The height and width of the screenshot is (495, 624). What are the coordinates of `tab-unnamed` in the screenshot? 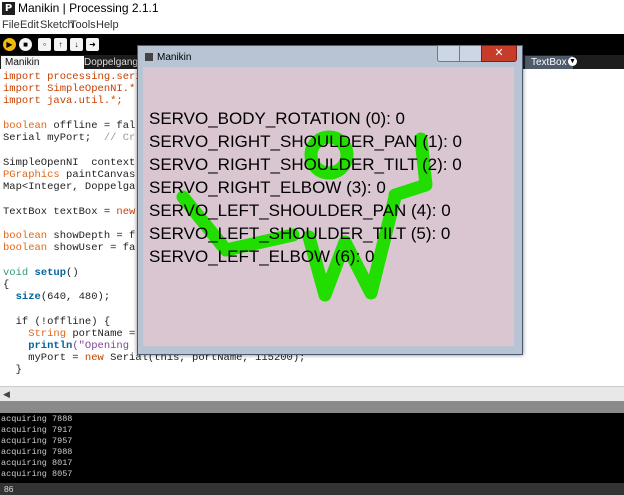 It's located at (62, 62).